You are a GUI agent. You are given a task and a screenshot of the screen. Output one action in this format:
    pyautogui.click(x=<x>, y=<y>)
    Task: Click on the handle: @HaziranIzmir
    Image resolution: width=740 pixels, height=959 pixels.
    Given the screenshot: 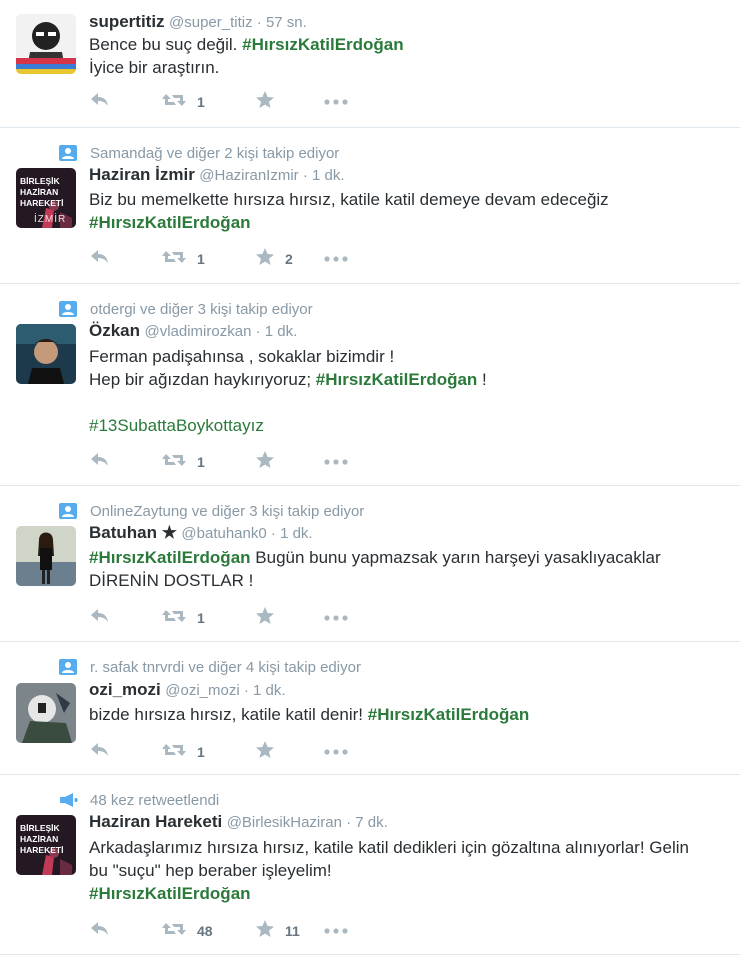 What is the action you would take?
    pyautogui.click(x=248, y=175)
    